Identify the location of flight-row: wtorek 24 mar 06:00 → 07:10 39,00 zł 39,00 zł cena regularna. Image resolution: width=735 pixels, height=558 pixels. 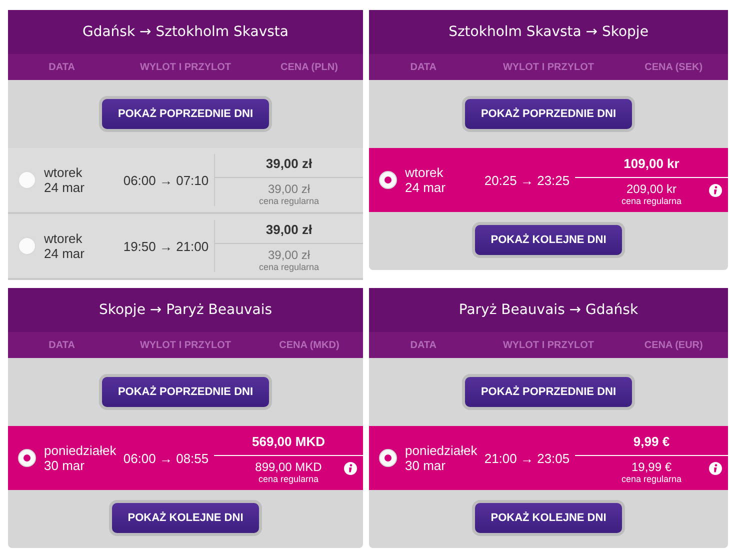
(185, 181).